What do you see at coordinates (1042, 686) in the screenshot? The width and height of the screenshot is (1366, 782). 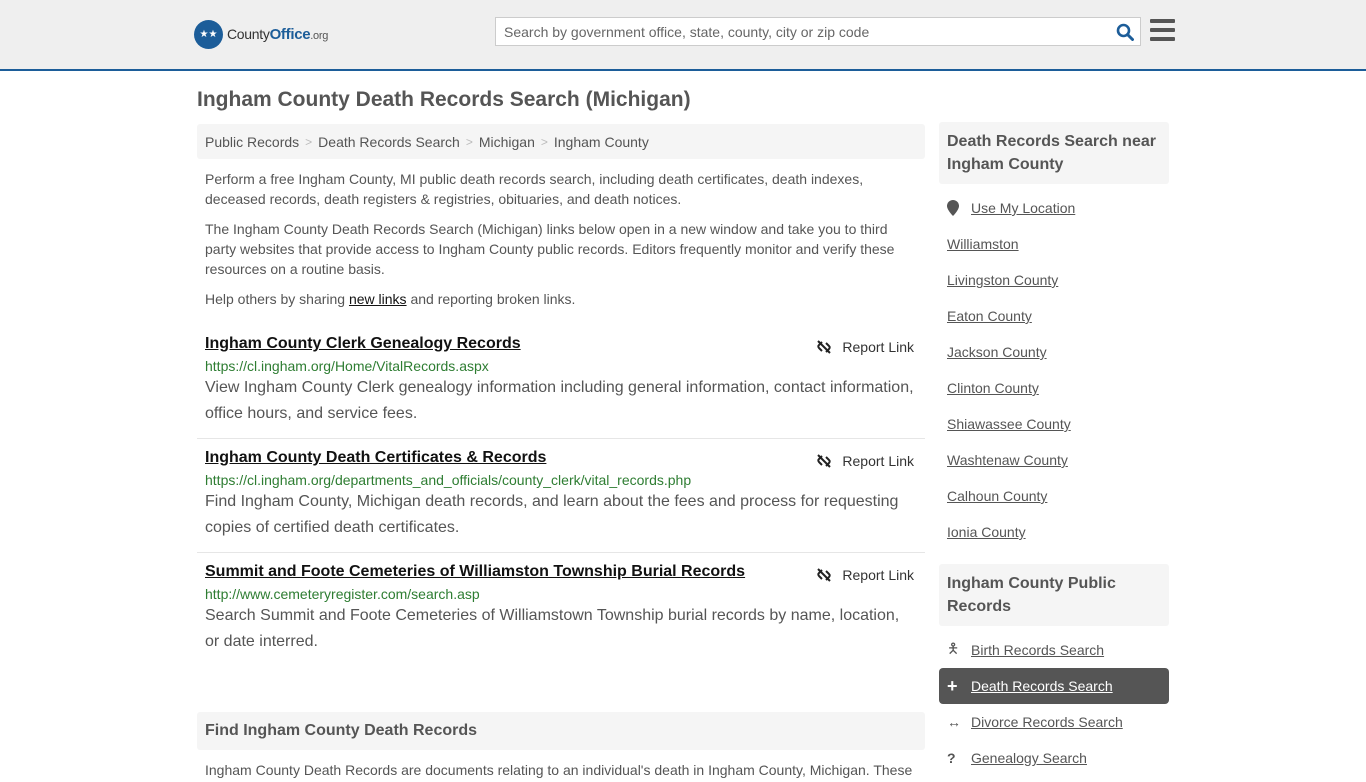 I see `public-records-link: Death Records Search` at bounding box center [1042, 686].